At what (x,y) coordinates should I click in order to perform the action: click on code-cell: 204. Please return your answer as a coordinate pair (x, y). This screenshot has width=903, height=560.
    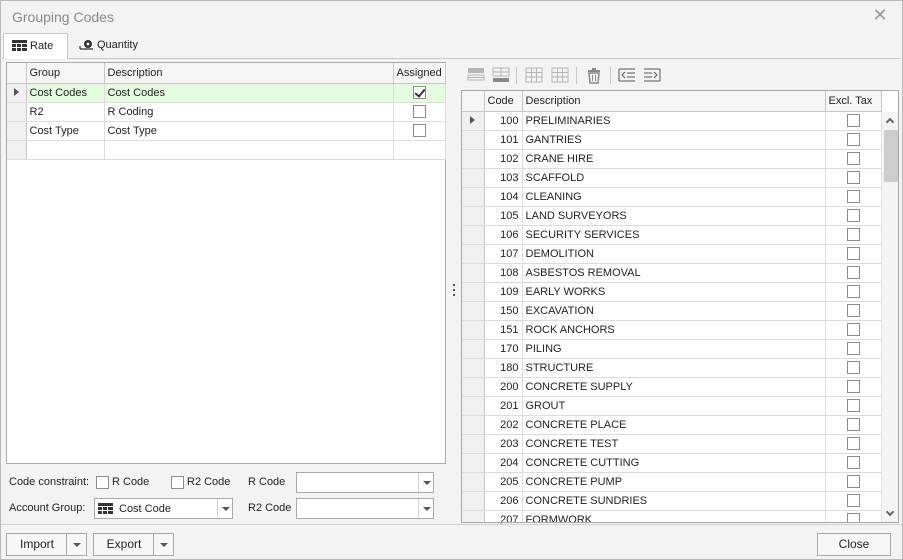
    Looking at the image, I should click on (503, 463).